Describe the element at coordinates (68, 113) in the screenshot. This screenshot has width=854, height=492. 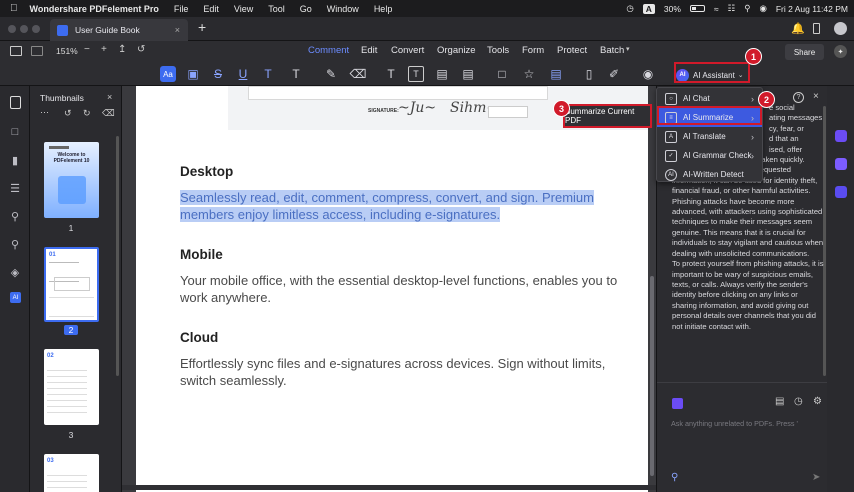
I see `rotate-left-icon: ↺` at that location.